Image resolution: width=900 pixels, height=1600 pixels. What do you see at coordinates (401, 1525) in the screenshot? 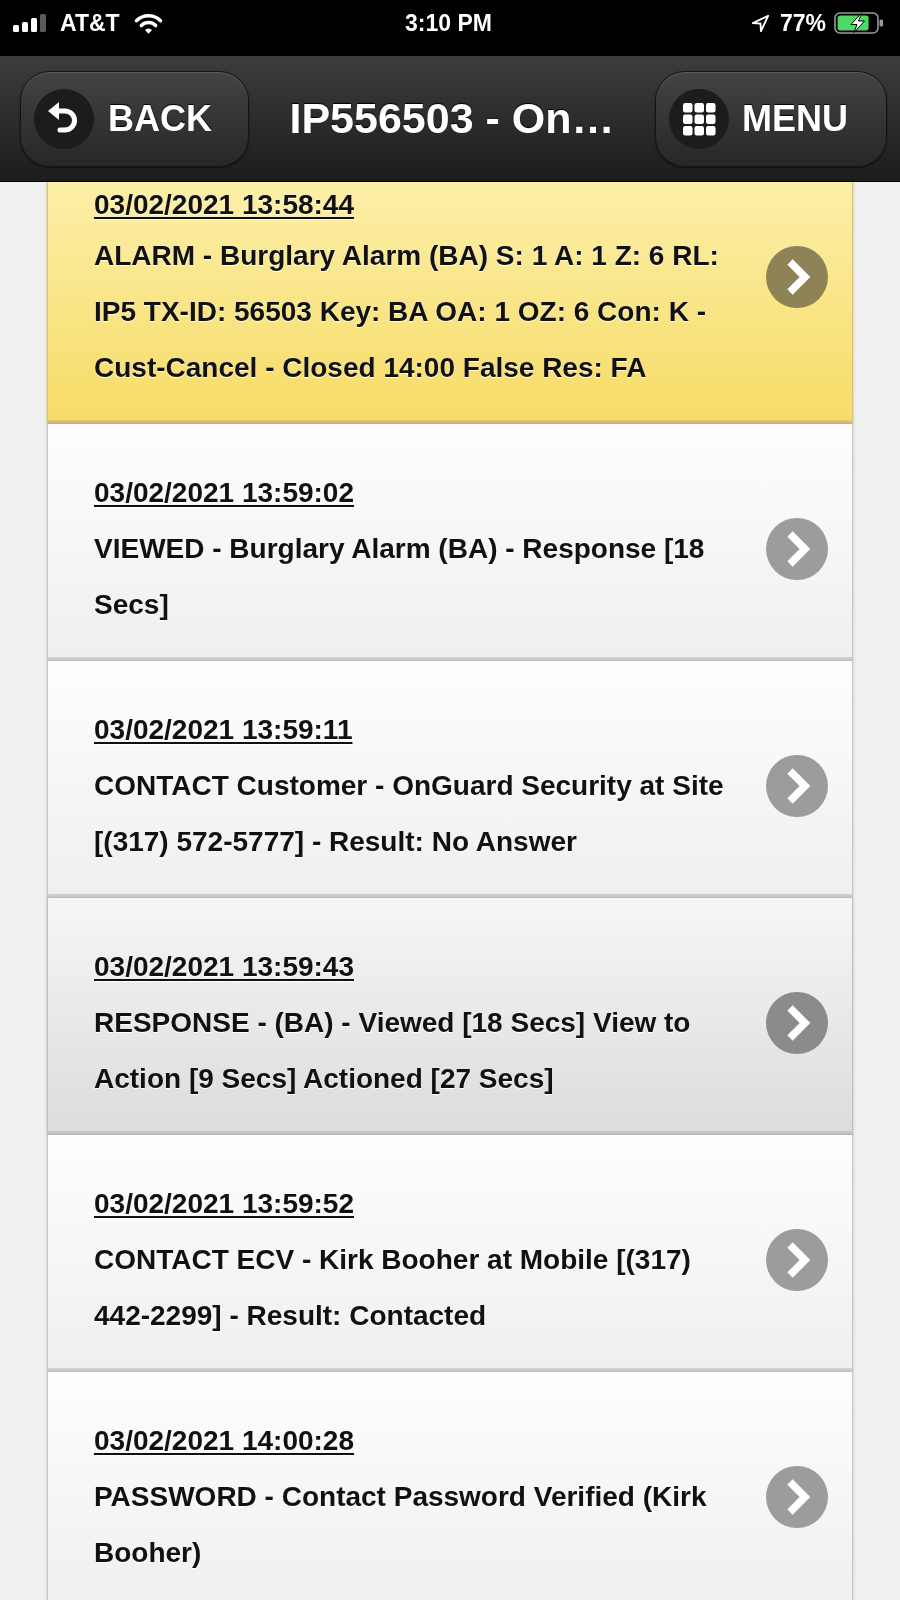
I see `event-description: PASSWORD - Contact Password Verified (Kirk Booher)` at bounding box center [401, 1525].